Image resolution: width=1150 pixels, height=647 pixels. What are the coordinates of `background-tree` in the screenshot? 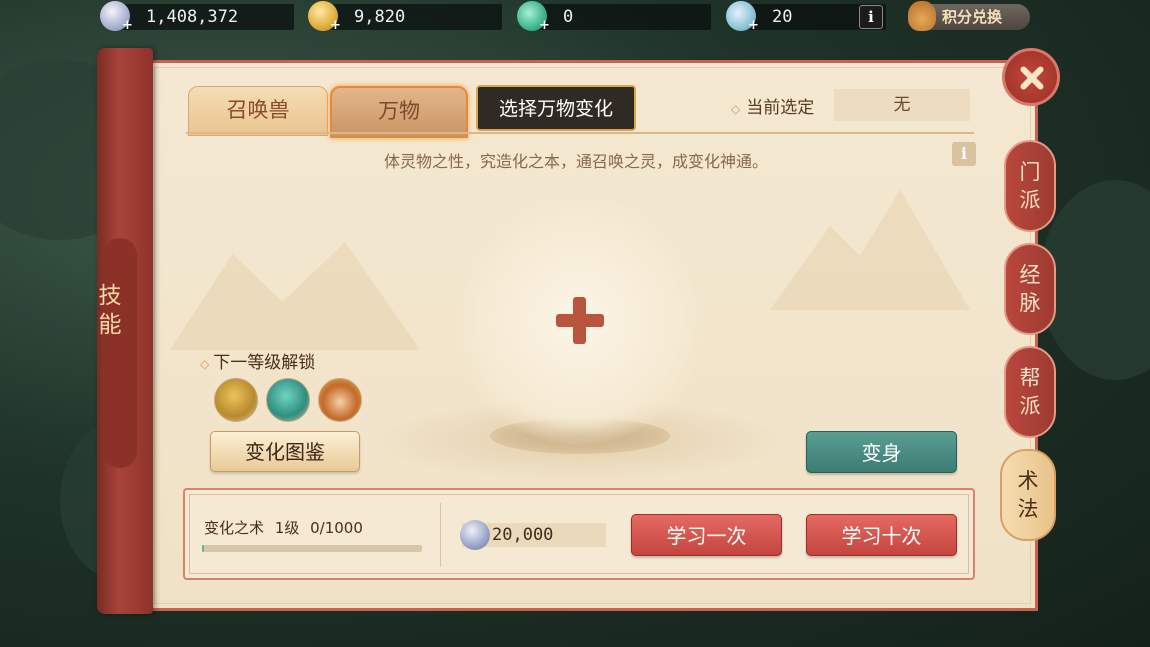 It's located at (1095, 280).